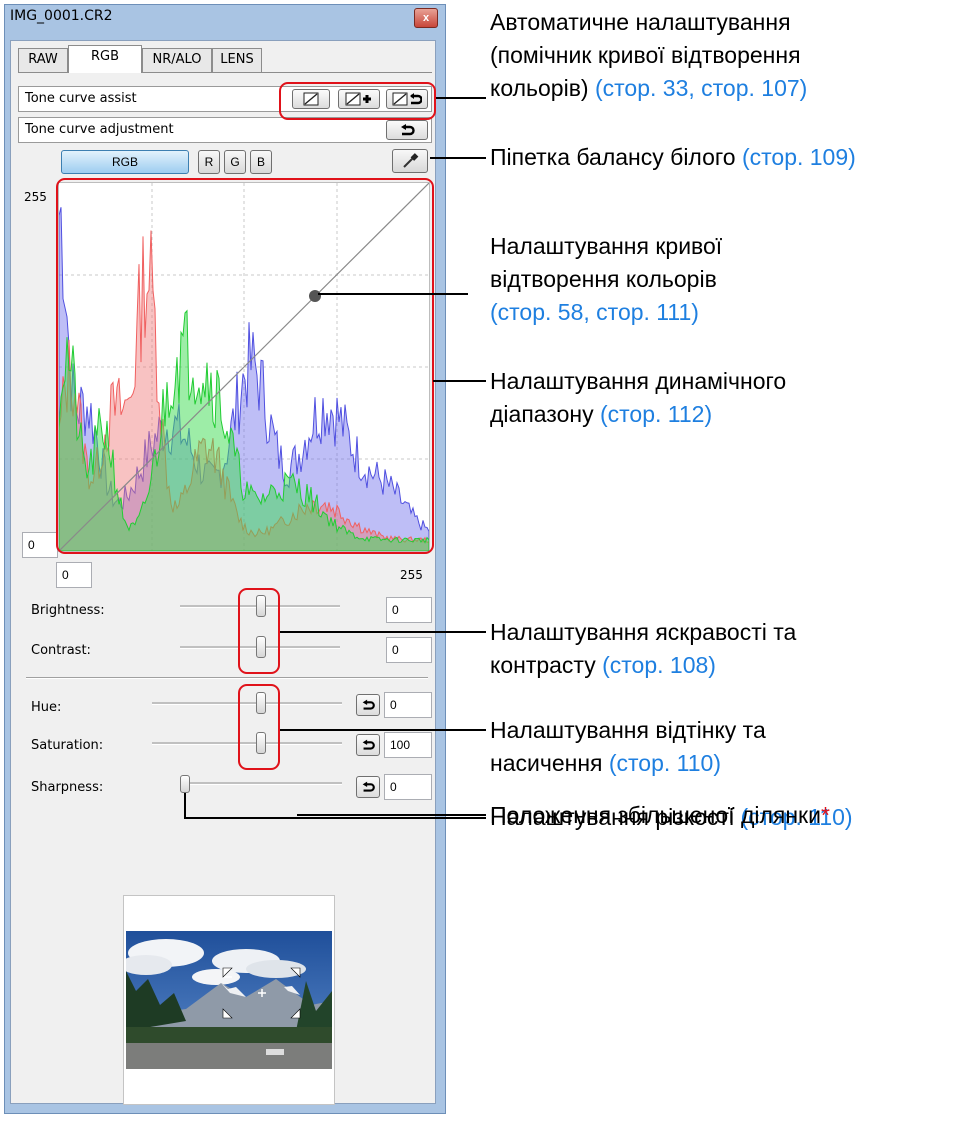  What do you see at coordinates (46, 707) in the screenshot?
I see `hue-label: Hue:` at bounding box center [46, 707].